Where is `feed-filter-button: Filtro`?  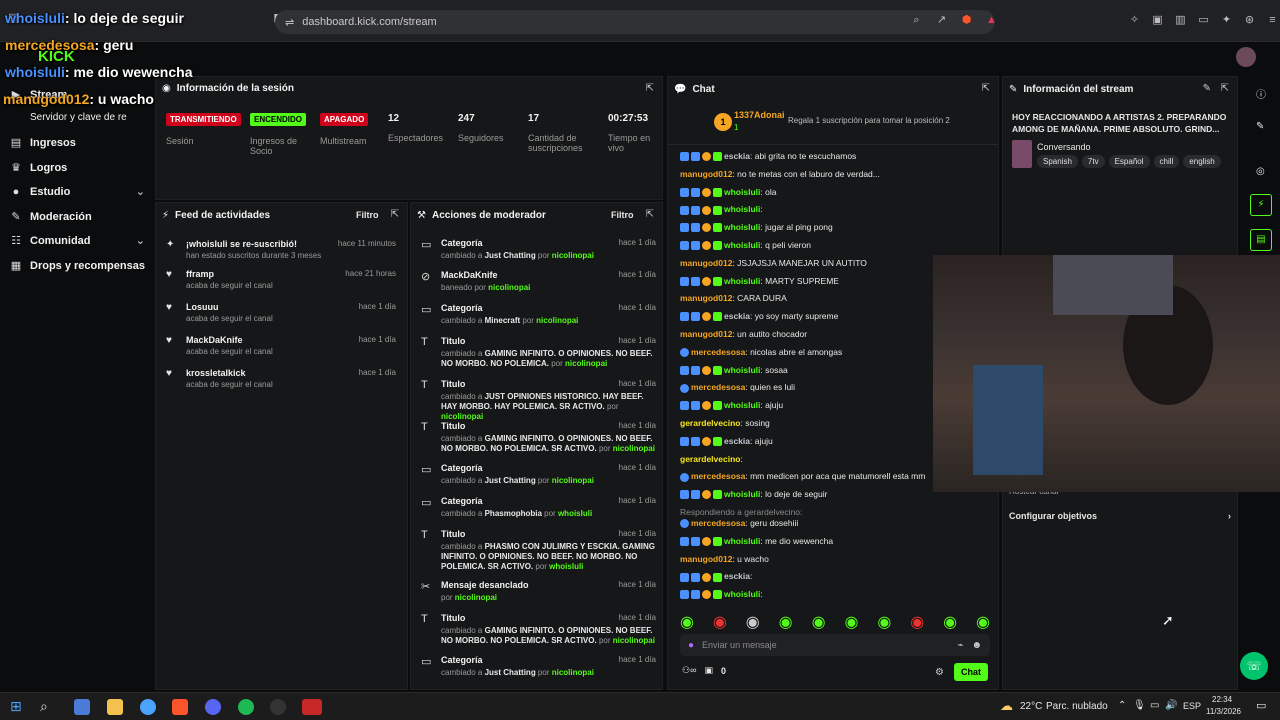
feed-filter-button: Filtro is located at coordinates (367, 215).